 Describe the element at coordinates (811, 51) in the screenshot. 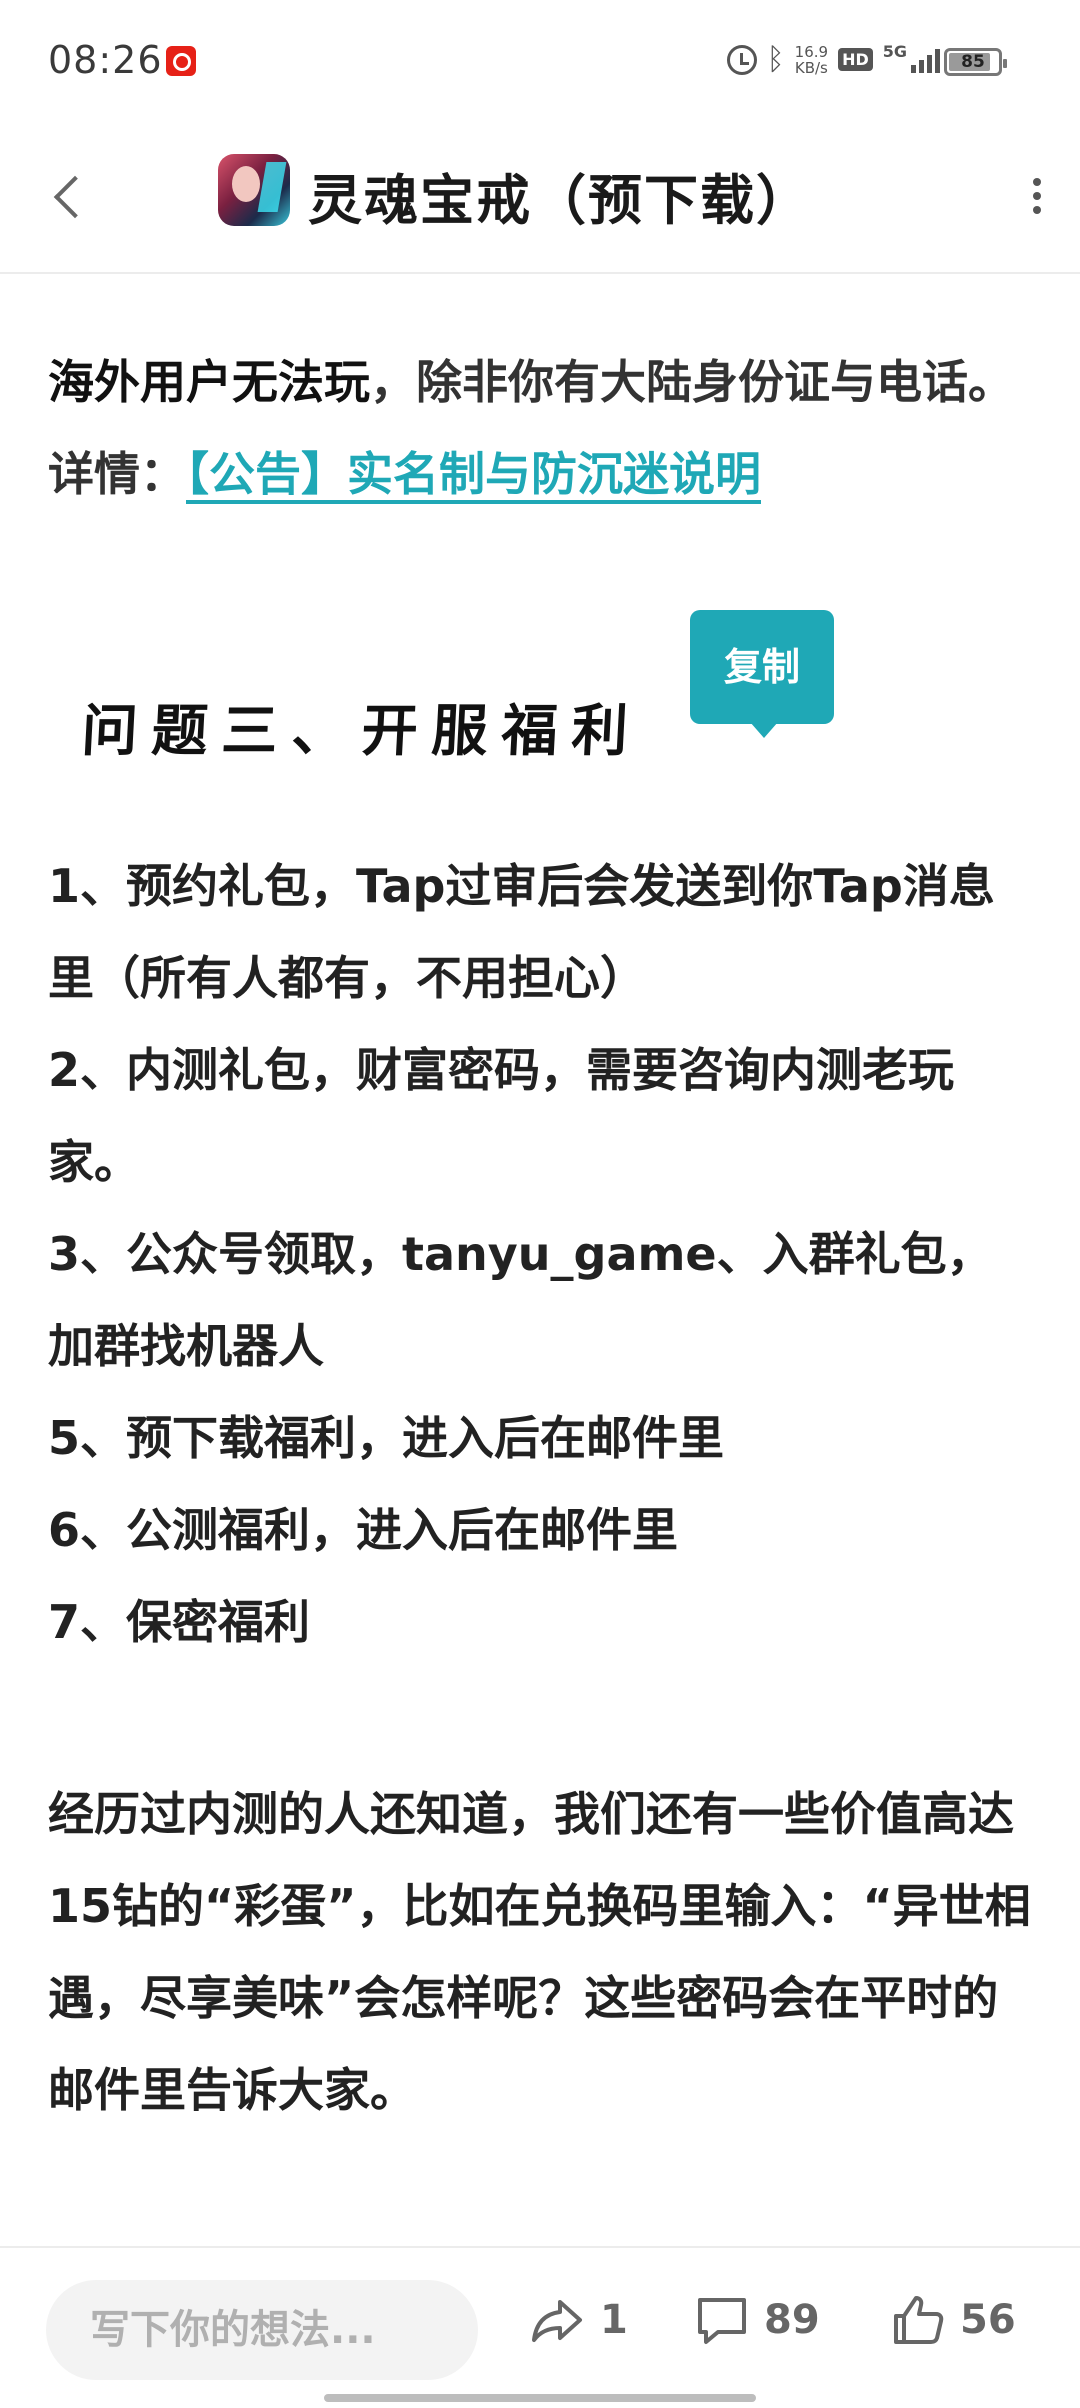

I see `network-speed-value: 16.9` at that location.